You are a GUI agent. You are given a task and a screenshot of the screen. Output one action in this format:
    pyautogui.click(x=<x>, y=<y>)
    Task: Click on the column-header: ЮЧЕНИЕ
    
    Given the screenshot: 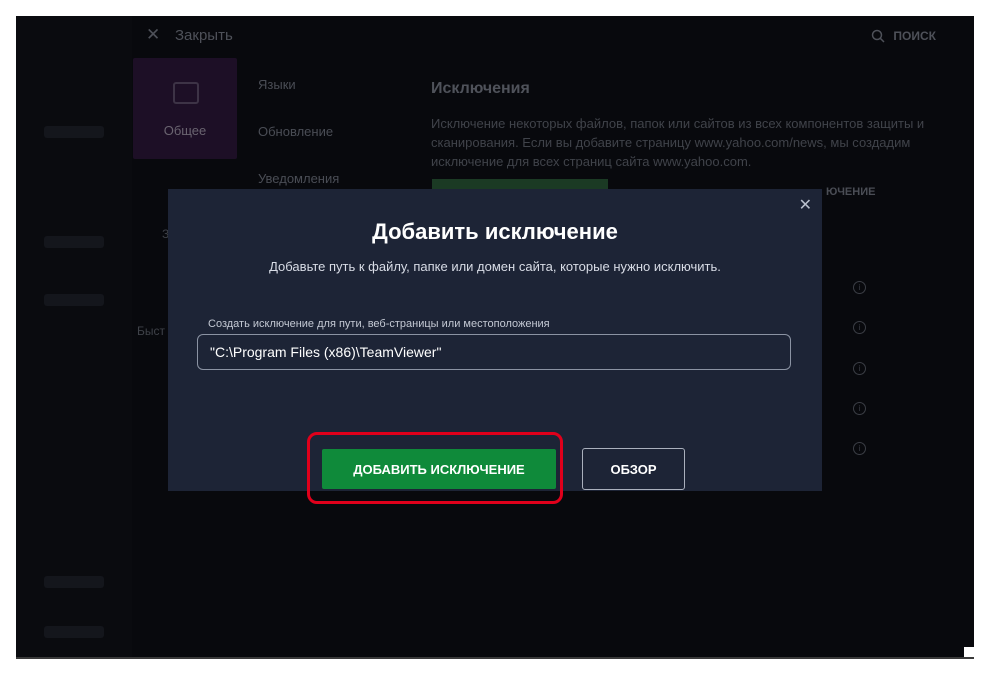 What is the action you would take?
    pyautogui.click(x=851, y=192)
    